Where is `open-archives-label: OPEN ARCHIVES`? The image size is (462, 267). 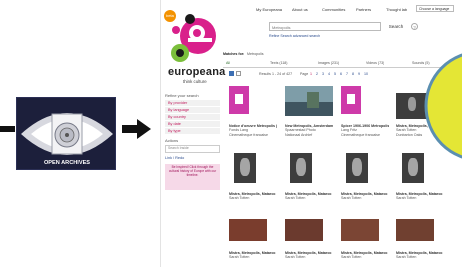
open-archives-label: OPEN ARCHIVES is located at coordinates (67, 163).